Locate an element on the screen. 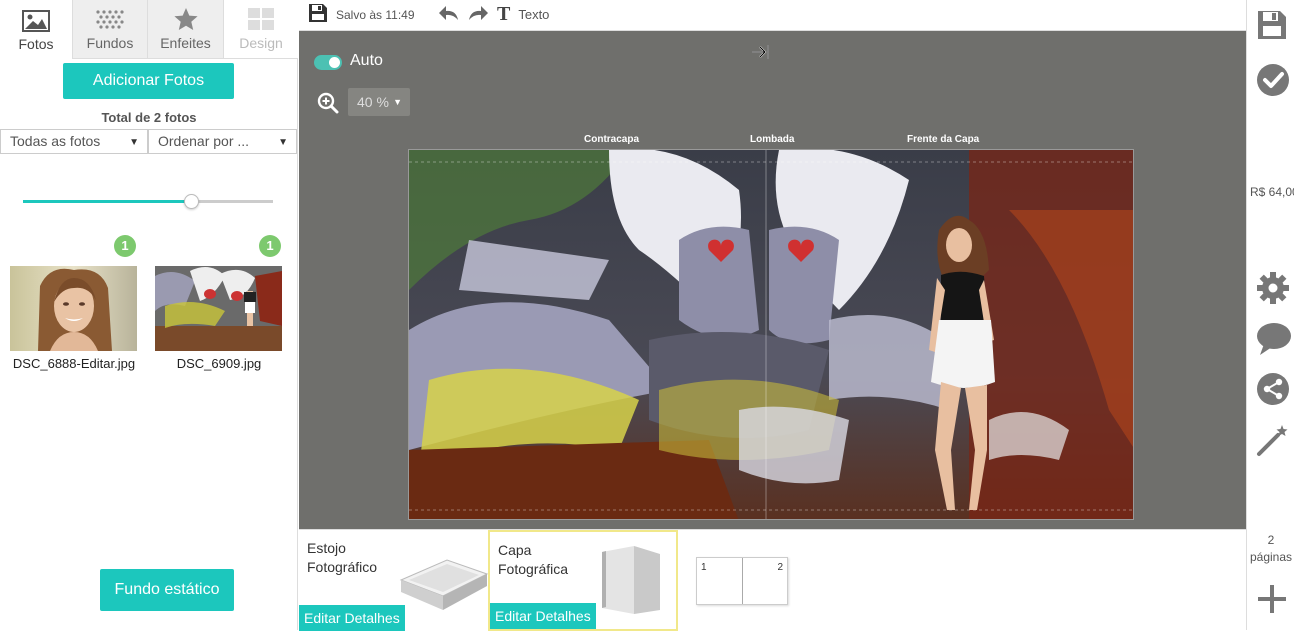 Image resolution: width=1294 pixels, height=631 pixels. auto-toggle is located at coordinates (328, 62).